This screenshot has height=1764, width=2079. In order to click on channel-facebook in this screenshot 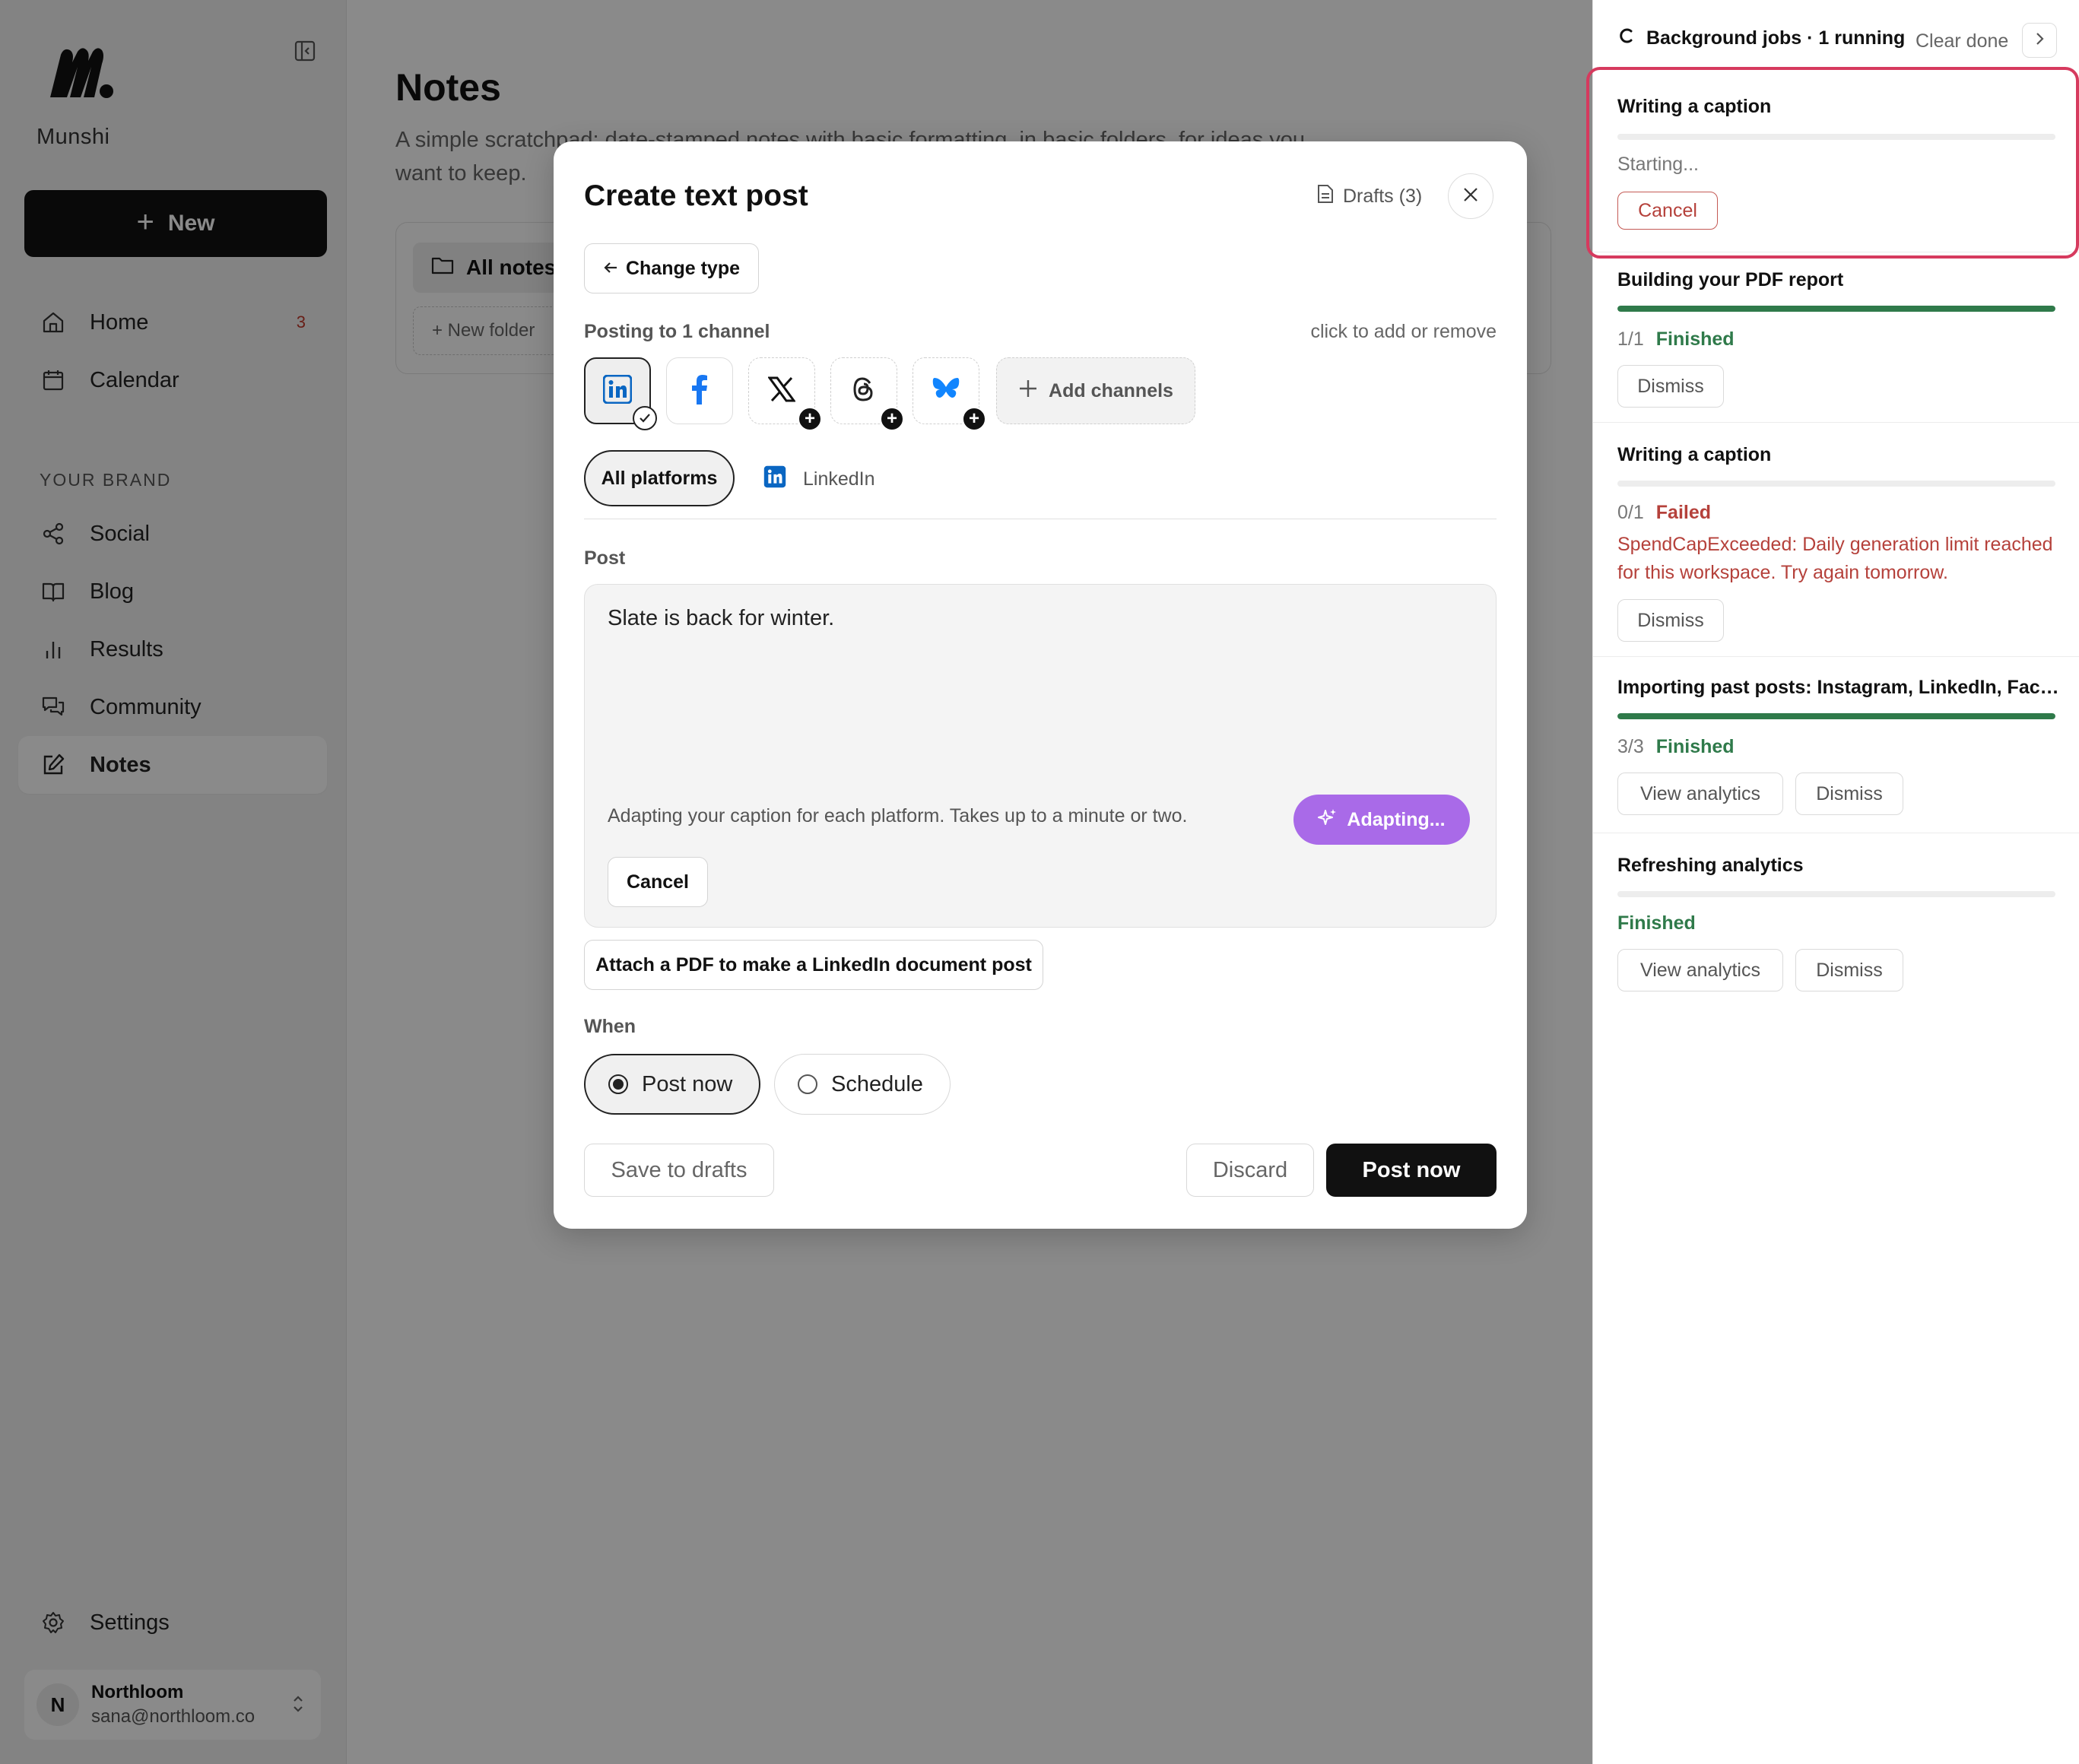, I will do `click(699, 390)`.